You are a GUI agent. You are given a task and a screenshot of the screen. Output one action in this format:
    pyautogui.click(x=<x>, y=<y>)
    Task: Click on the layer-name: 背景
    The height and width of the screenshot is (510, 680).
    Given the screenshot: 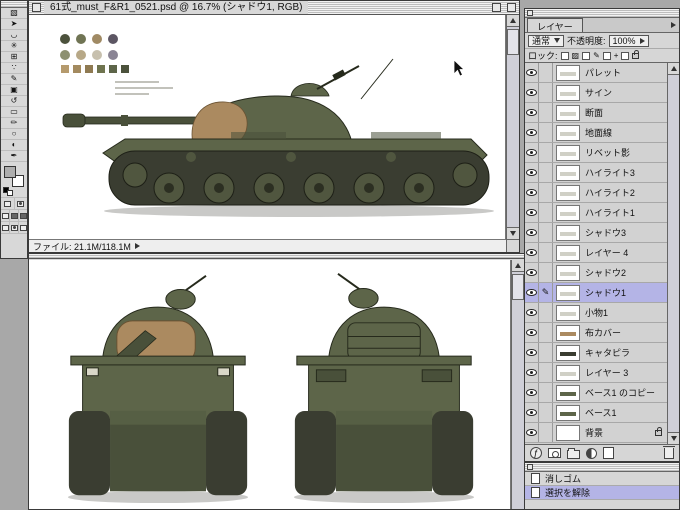 What is the action you would take?
    pyautogui.click(x=619, y=432)
    